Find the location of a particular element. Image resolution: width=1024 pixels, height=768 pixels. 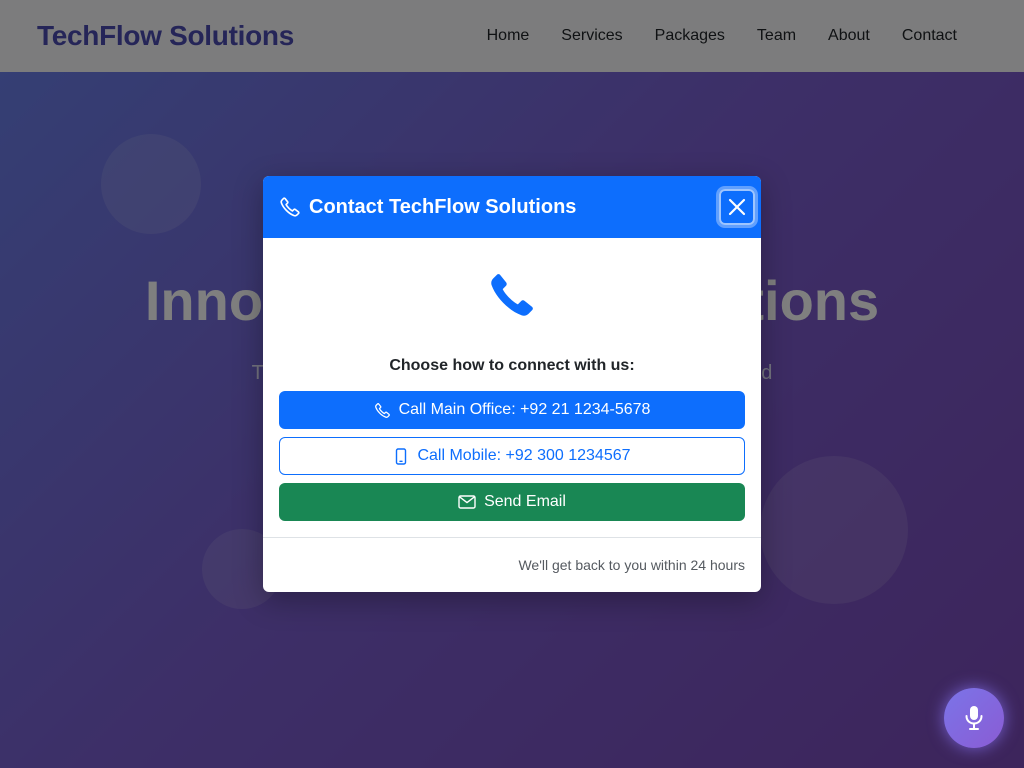

connect-prompt: Choose how to connect with us: is located at coordinates (512, 365).